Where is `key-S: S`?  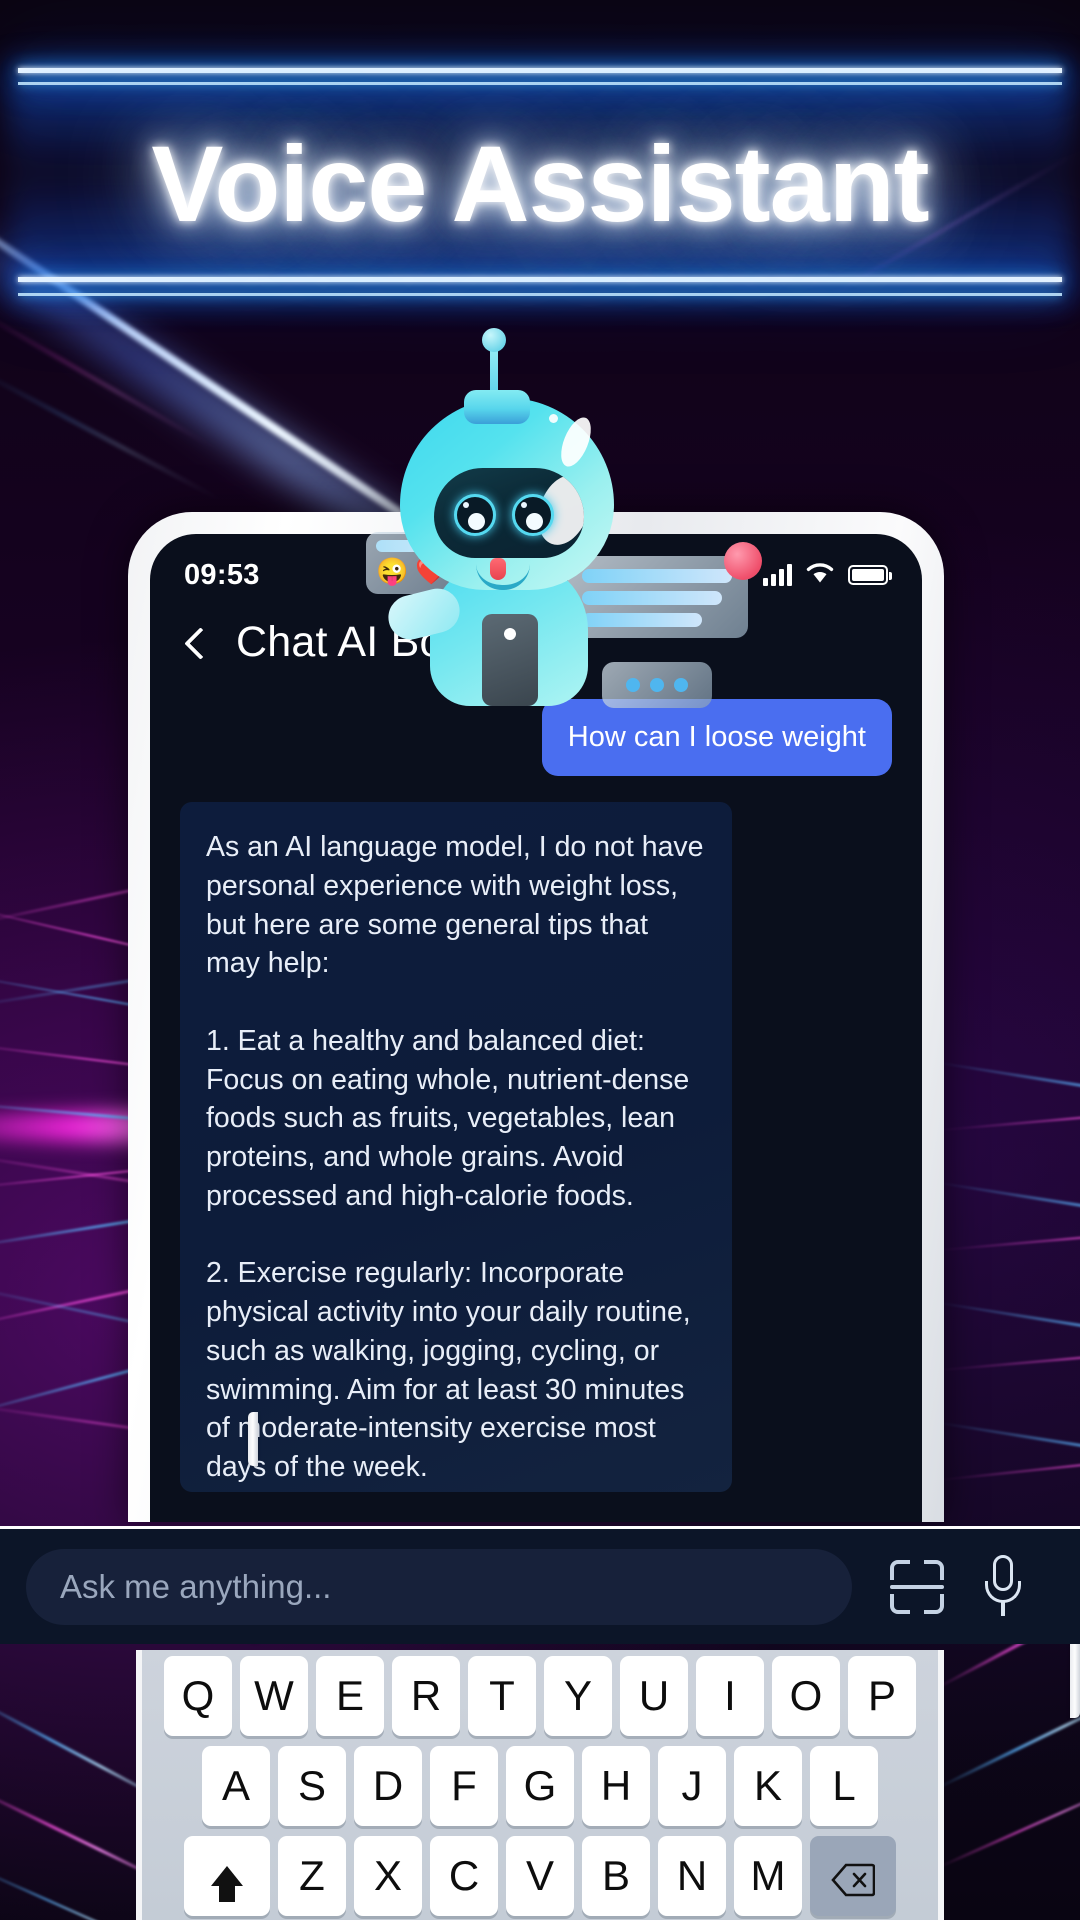
key-S: S is located at coordinates (312, 1786).